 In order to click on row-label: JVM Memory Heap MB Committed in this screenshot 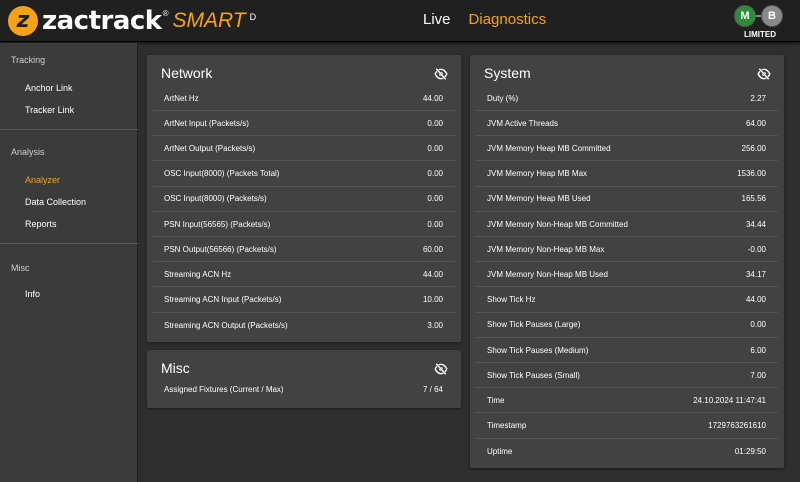, I will do `click(549, 148)`.